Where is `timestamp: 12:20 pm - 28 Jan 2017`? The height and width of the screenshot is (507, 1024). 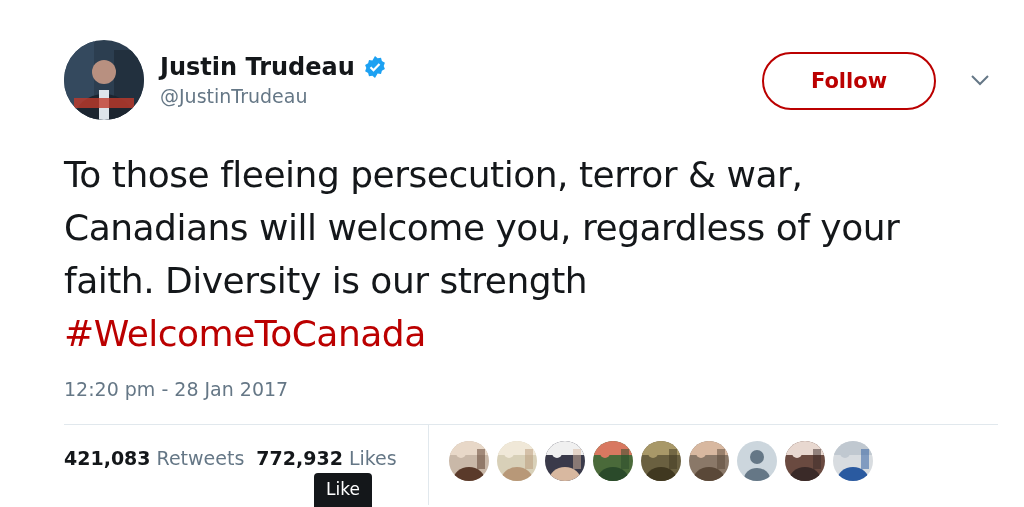 timestamp: 12:20 pm - 28 Jan 2017 is located at coordinates (531, 389).